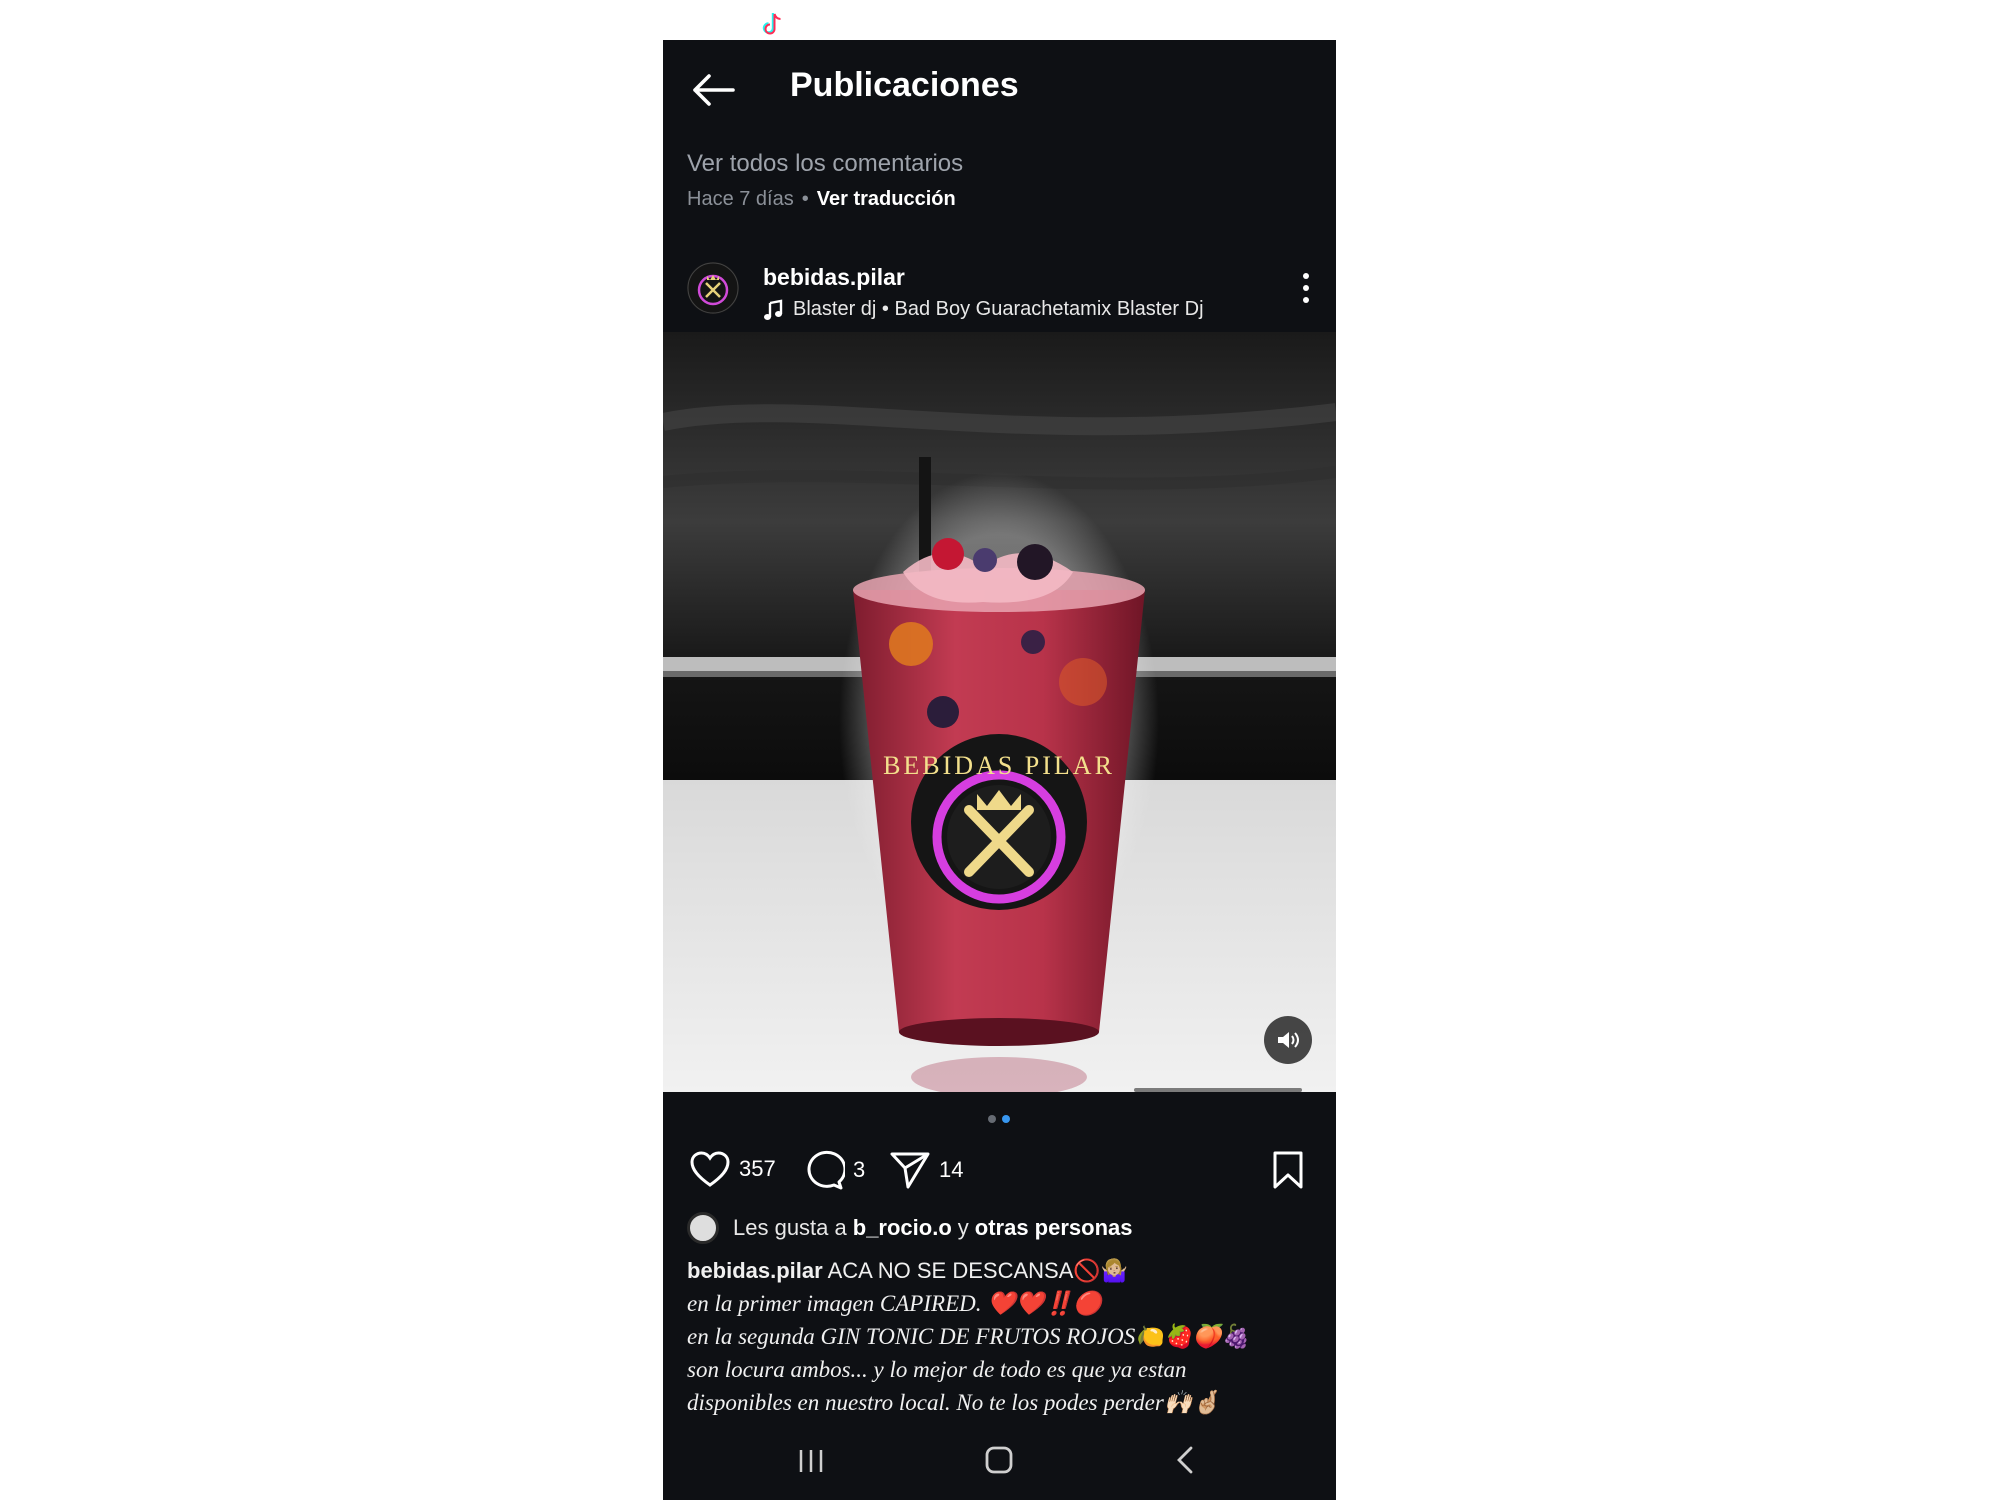  I want to click on bookmark-icon, so click(1288, 1170).